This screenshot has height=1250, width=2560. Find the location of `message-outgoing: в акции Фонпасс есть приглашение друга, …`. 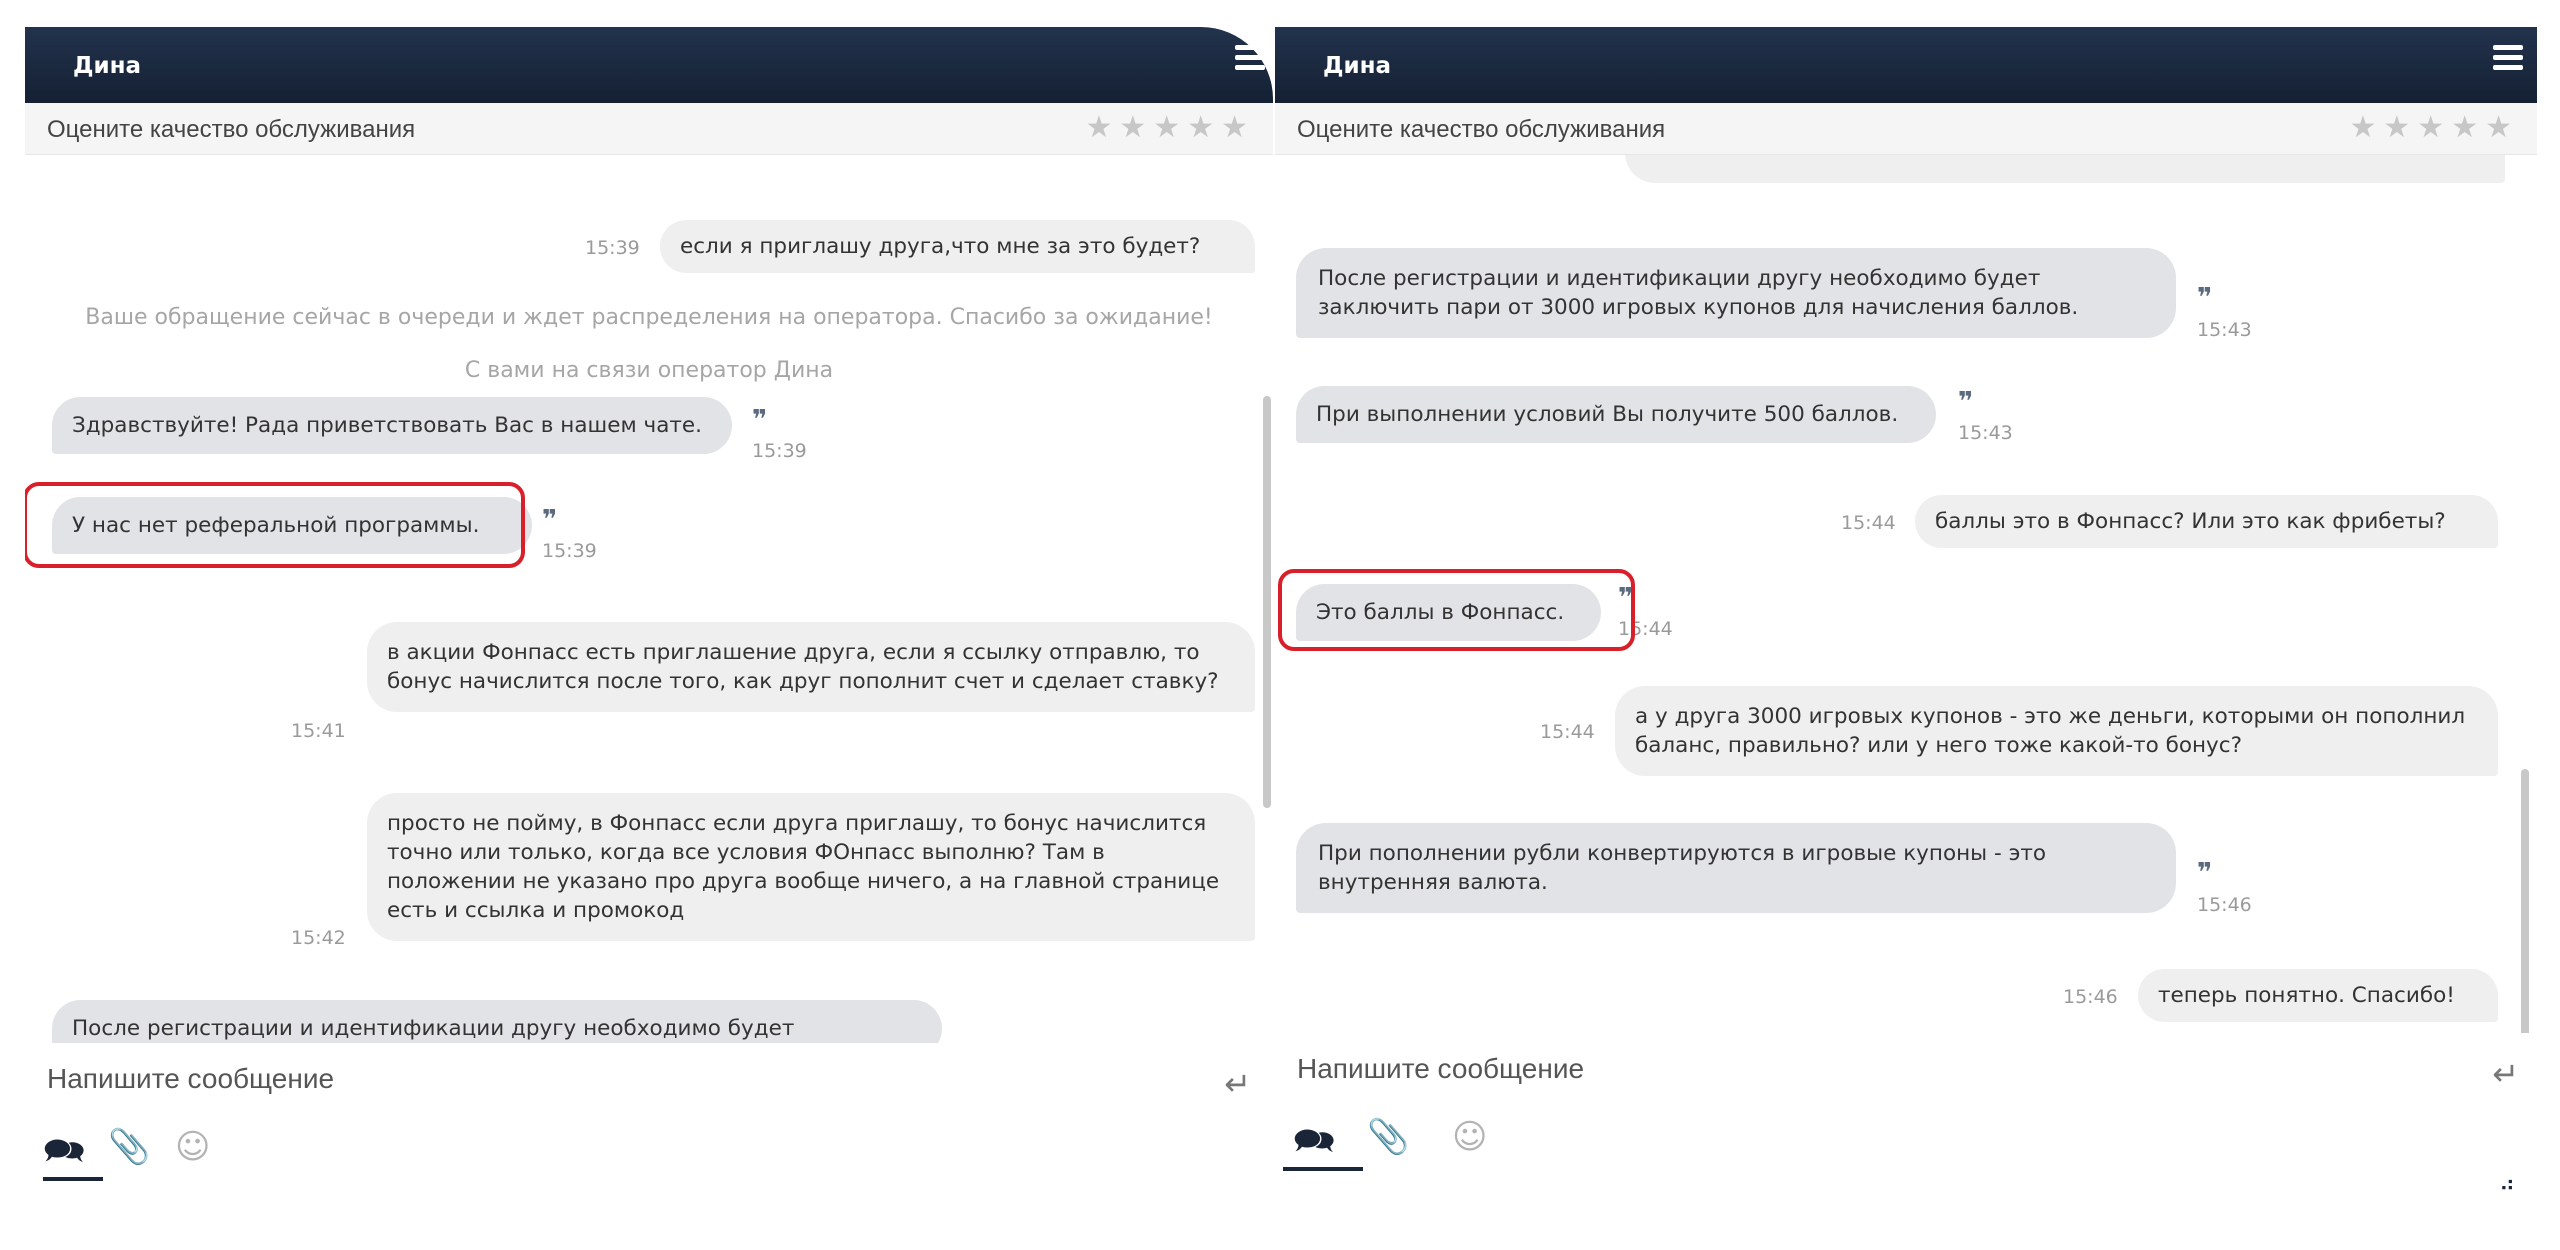

message-outgoing: в акции Фонпасс есть приглашение друга, … is located at coordinates (811, 667).